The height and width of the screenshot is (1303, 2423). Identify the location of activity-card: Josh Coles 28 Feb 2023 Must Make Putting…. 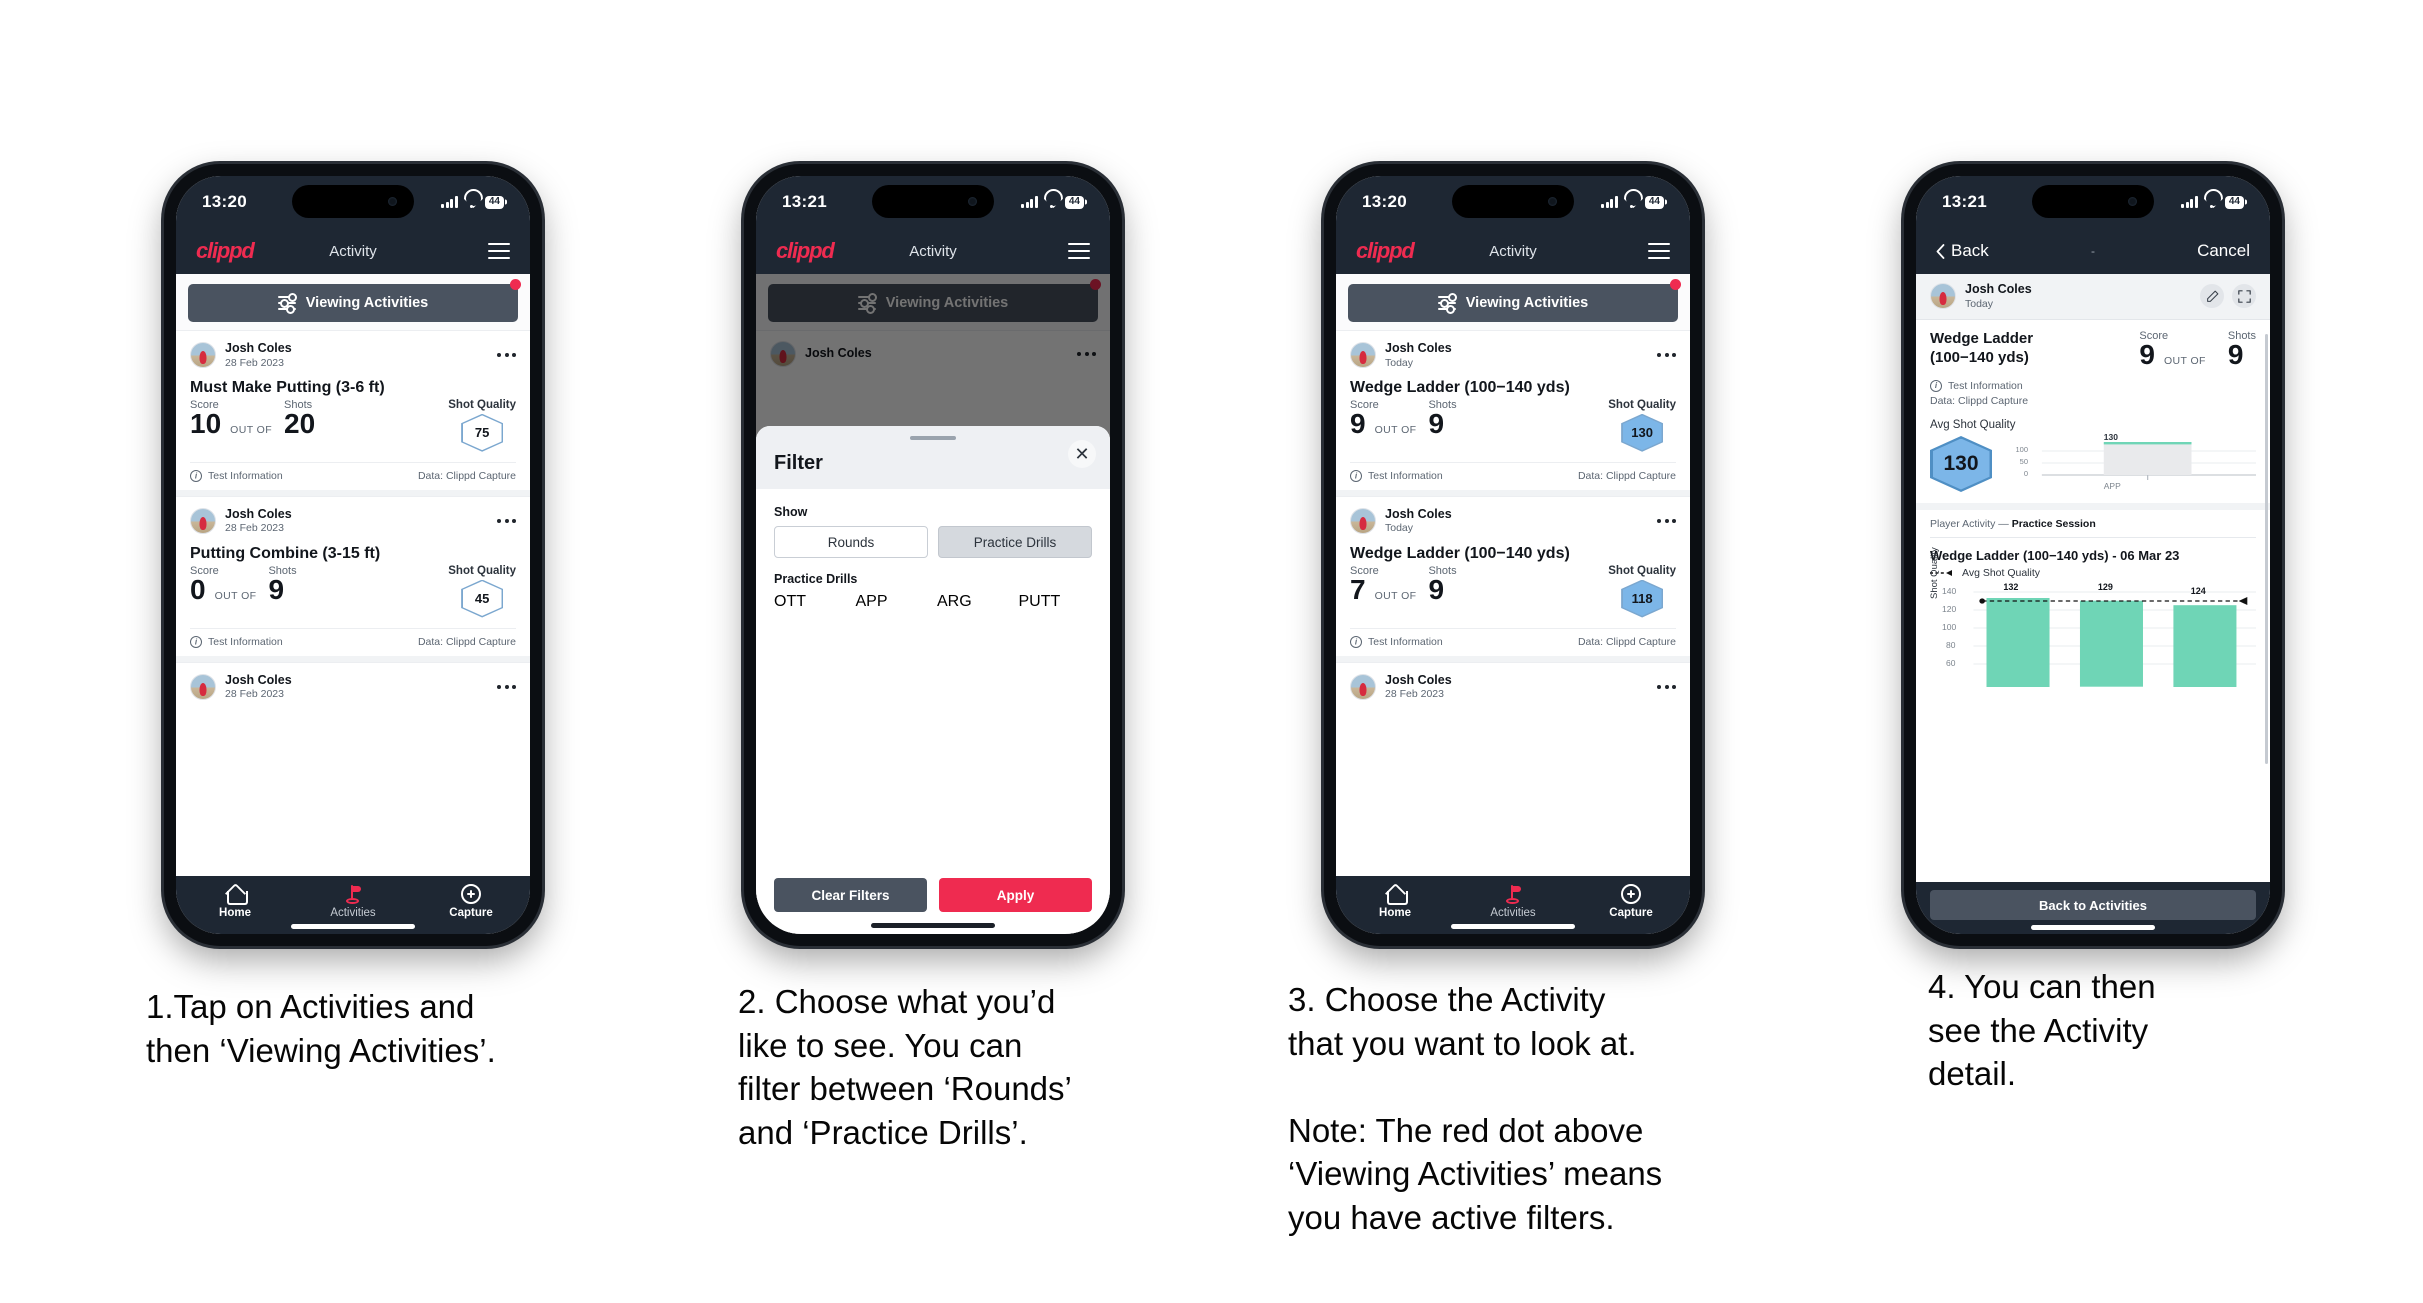
(353, 410).